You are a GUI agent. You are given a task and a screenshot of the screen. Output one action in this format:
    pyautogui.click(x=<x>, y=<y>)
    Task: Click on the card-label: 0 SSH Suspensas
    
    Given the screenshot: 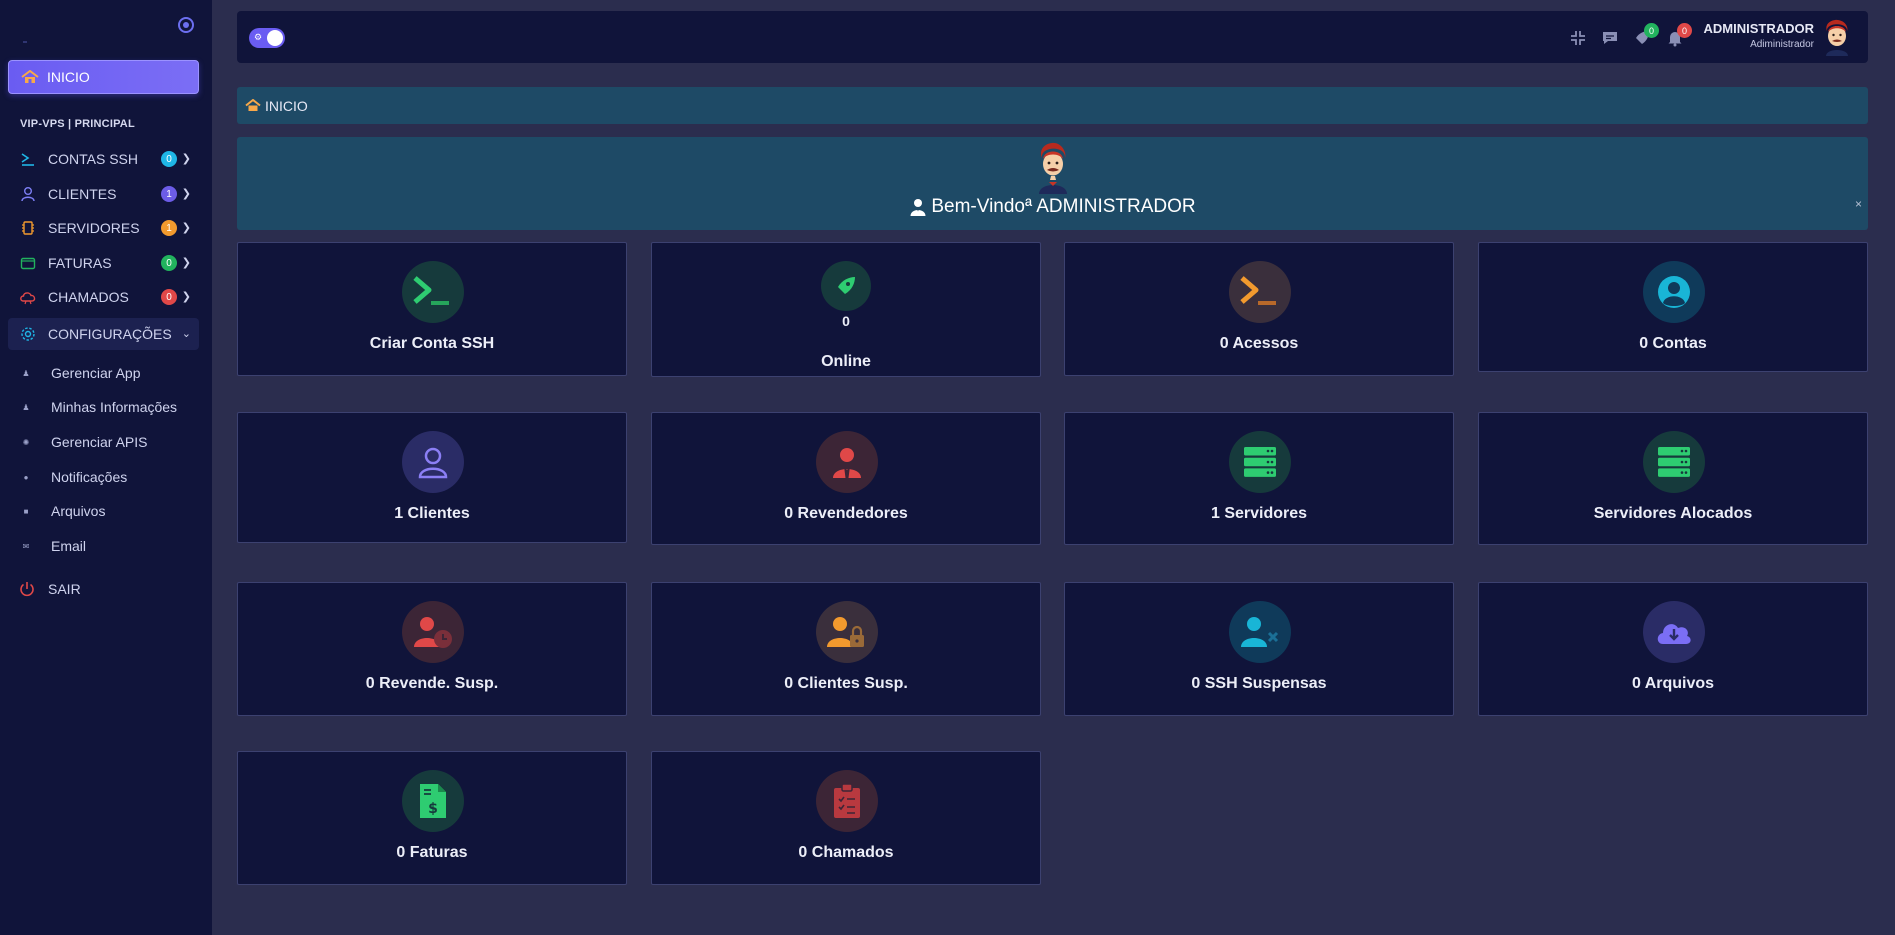 What is the action you would take?
    pyautogui.click(x=1259, y=683)
    